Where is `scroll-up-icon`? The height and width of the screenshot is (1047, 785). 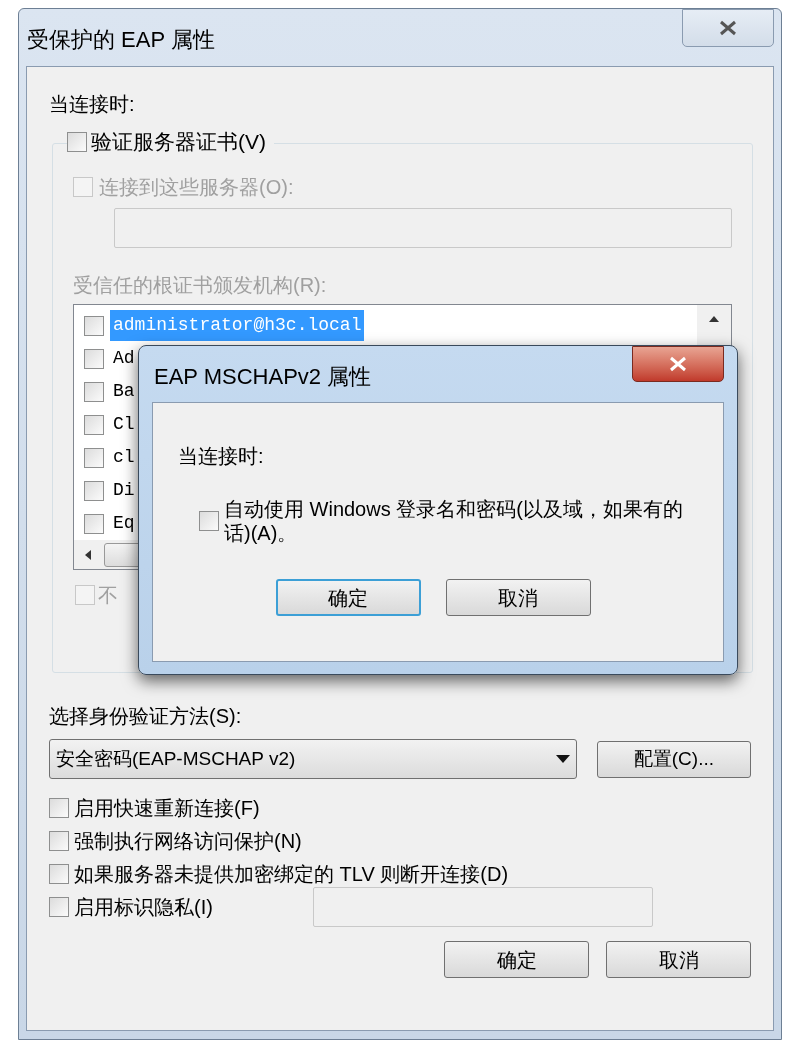 scroll-up-icon is located at coordinates (714, 319).